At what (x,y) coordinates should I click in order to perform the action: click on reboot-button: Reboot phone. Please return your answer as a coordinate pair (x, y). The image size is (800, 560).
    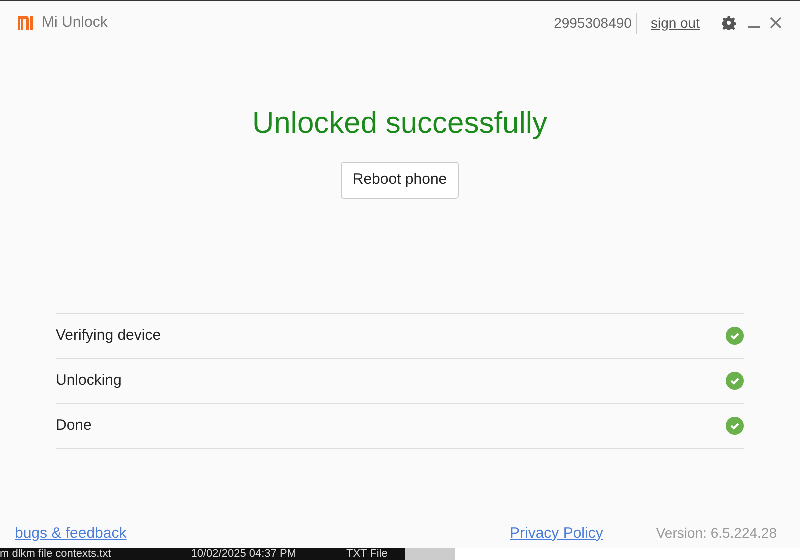
    Looking at the image, I should click on (400, 180).